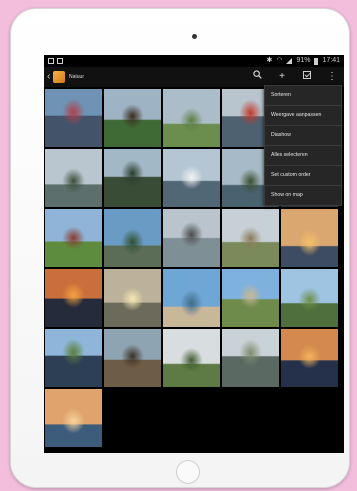 Image resolution: width=357 pixels, height=491 pixels. What do you see at coordinates (194, 61) in the screenshot?
I see `status-bar: ✱ ◠ 91% 17:41` at bounding box center [194, 61].